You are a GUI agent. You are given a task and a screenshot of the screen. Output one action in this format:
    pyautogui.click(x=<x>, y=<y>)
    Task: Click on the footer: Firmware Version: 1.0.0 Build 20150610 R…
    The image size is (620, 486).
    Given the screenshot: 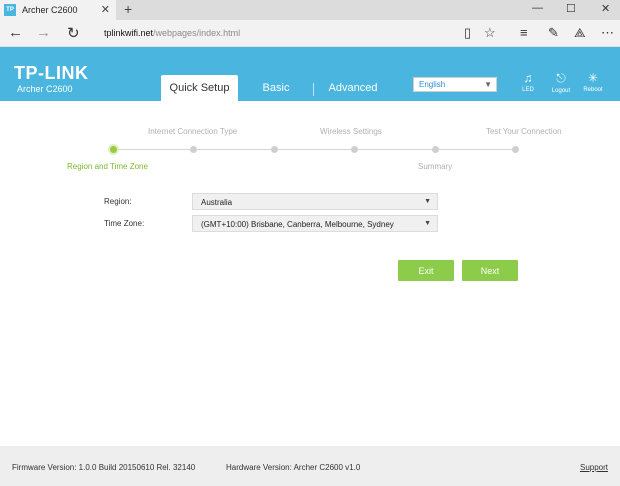 What is the action you would take?
    pyautogui.click(x=310, y=466)
    